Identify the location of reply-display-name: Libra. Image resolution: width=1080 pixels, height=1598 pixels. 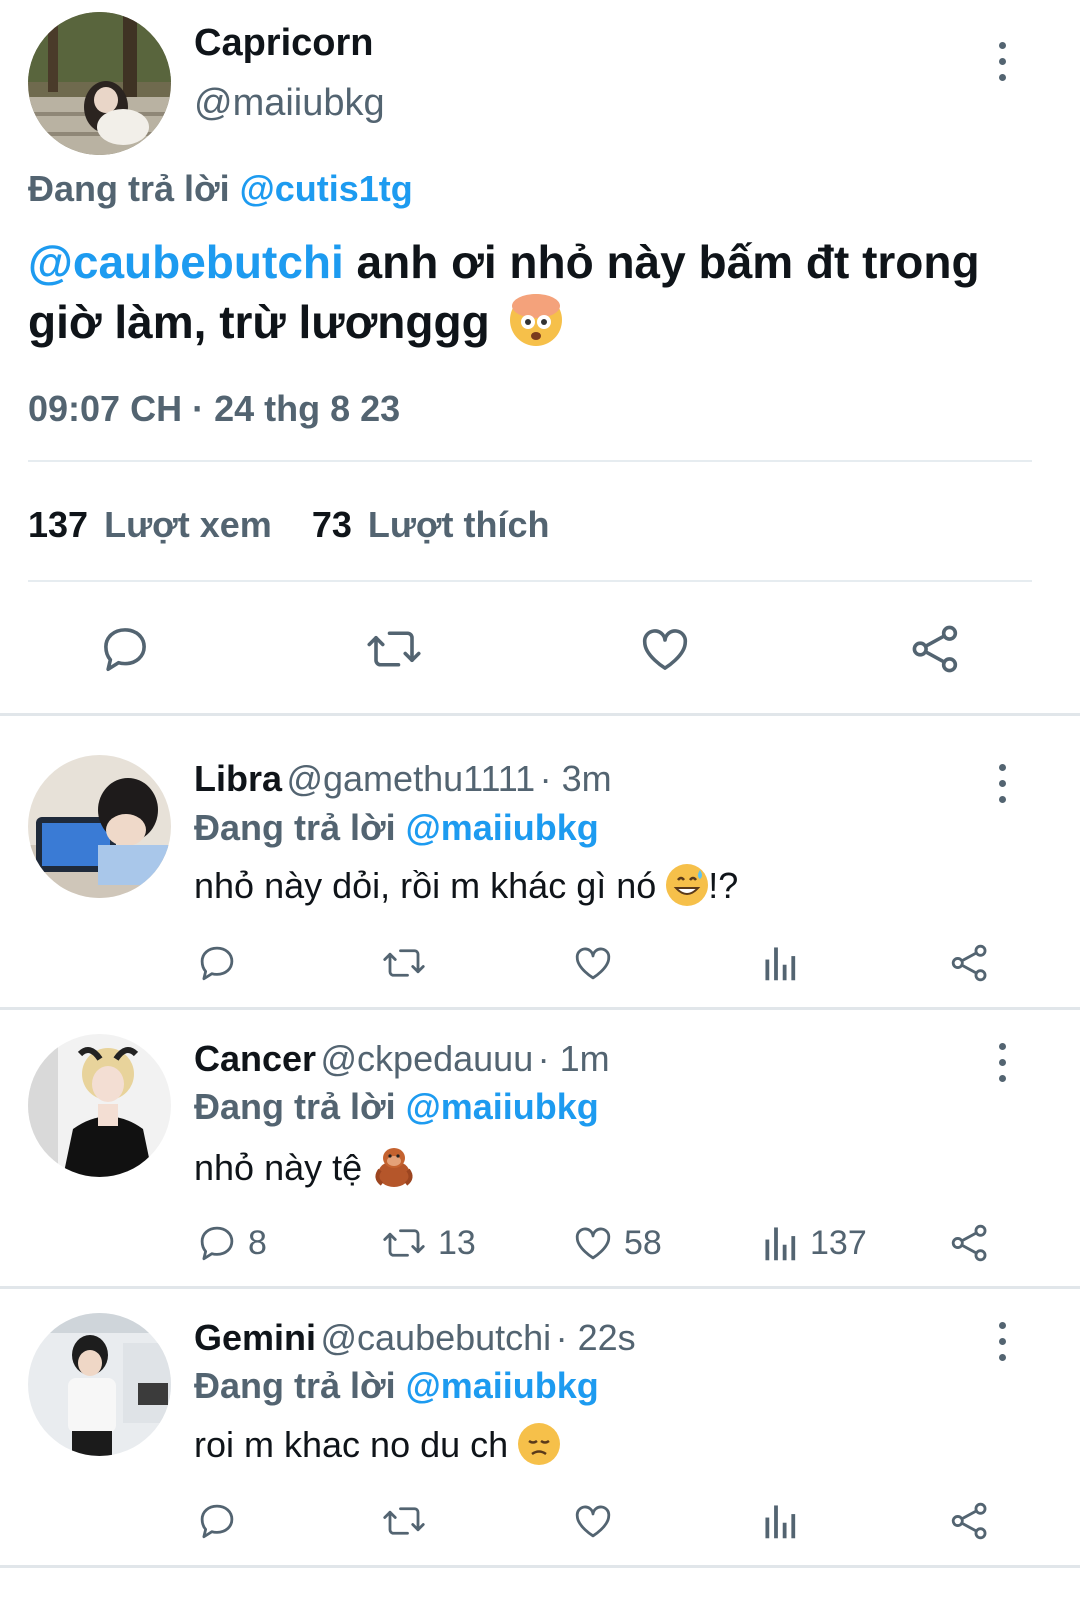
(238, 778).